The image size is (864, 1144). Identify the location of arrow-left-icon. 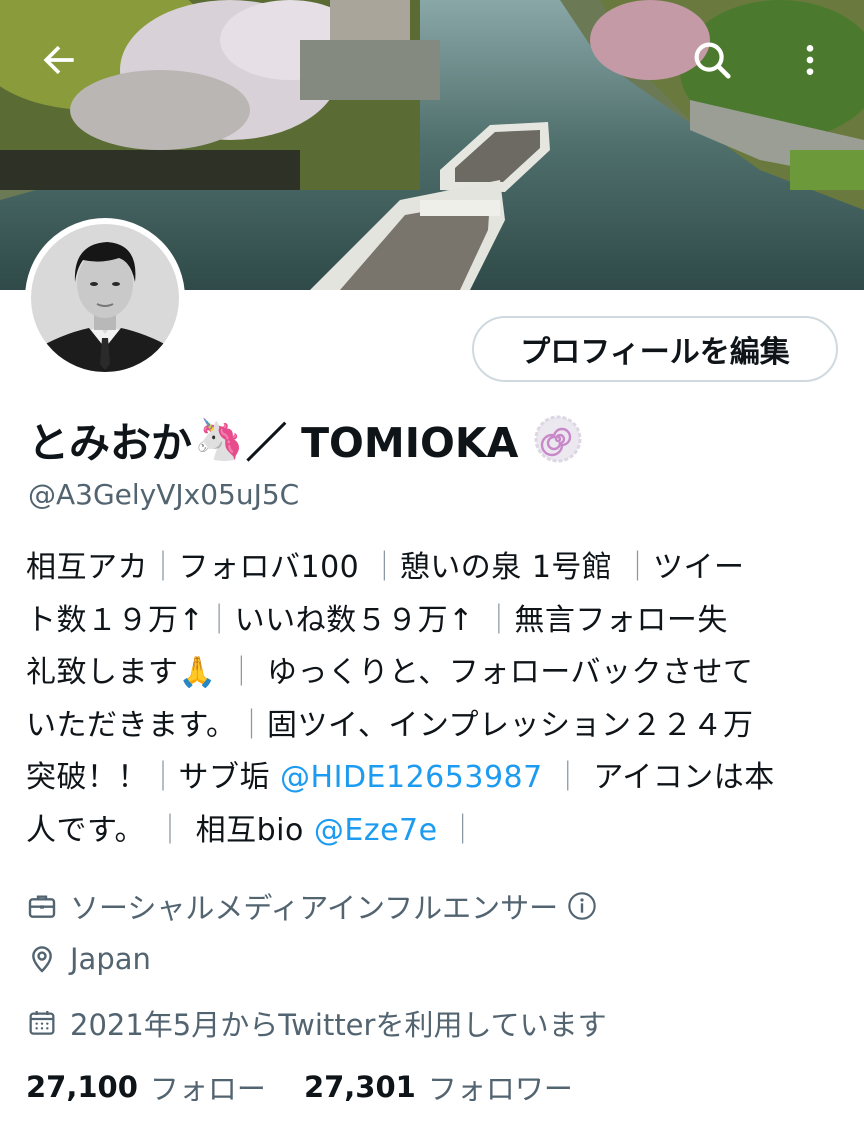
(58, 60).